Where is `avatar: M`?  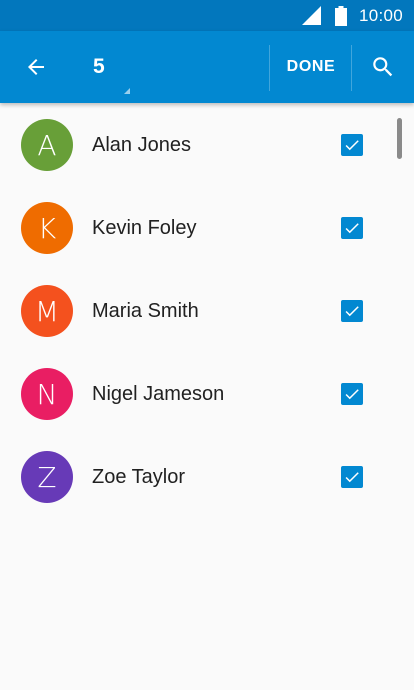
avatar: M is located at coordinates (47, 311).